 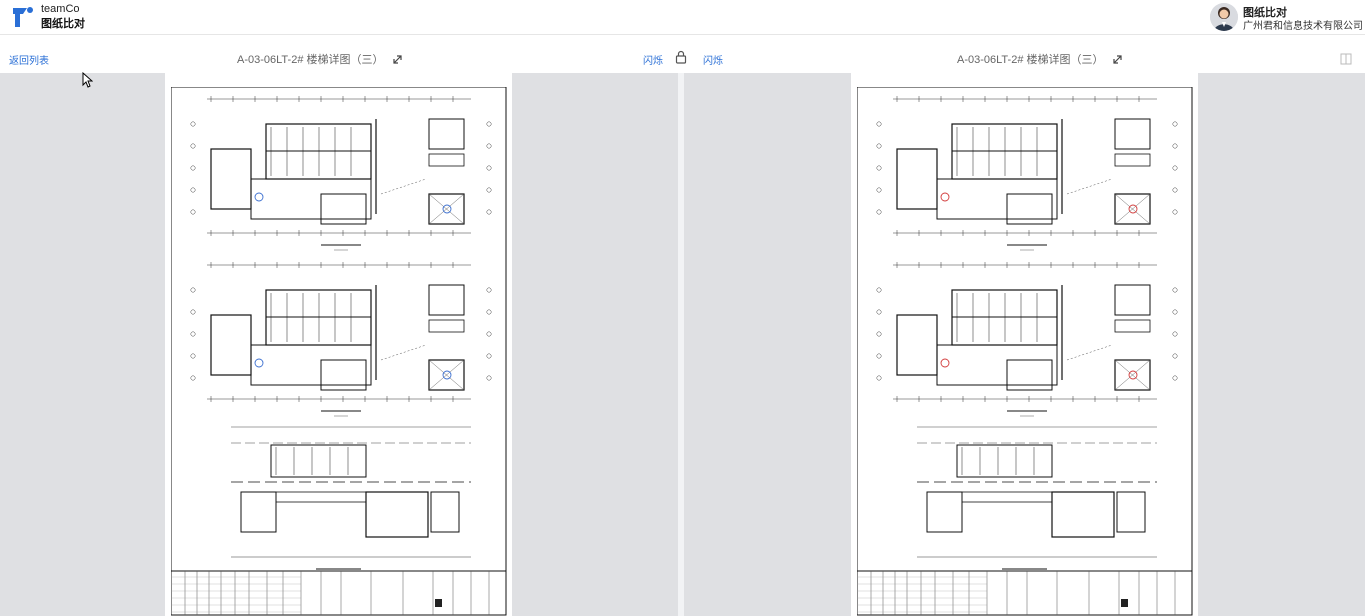 I want to click on teamco-logo-icon, so click(x=23, y=17).